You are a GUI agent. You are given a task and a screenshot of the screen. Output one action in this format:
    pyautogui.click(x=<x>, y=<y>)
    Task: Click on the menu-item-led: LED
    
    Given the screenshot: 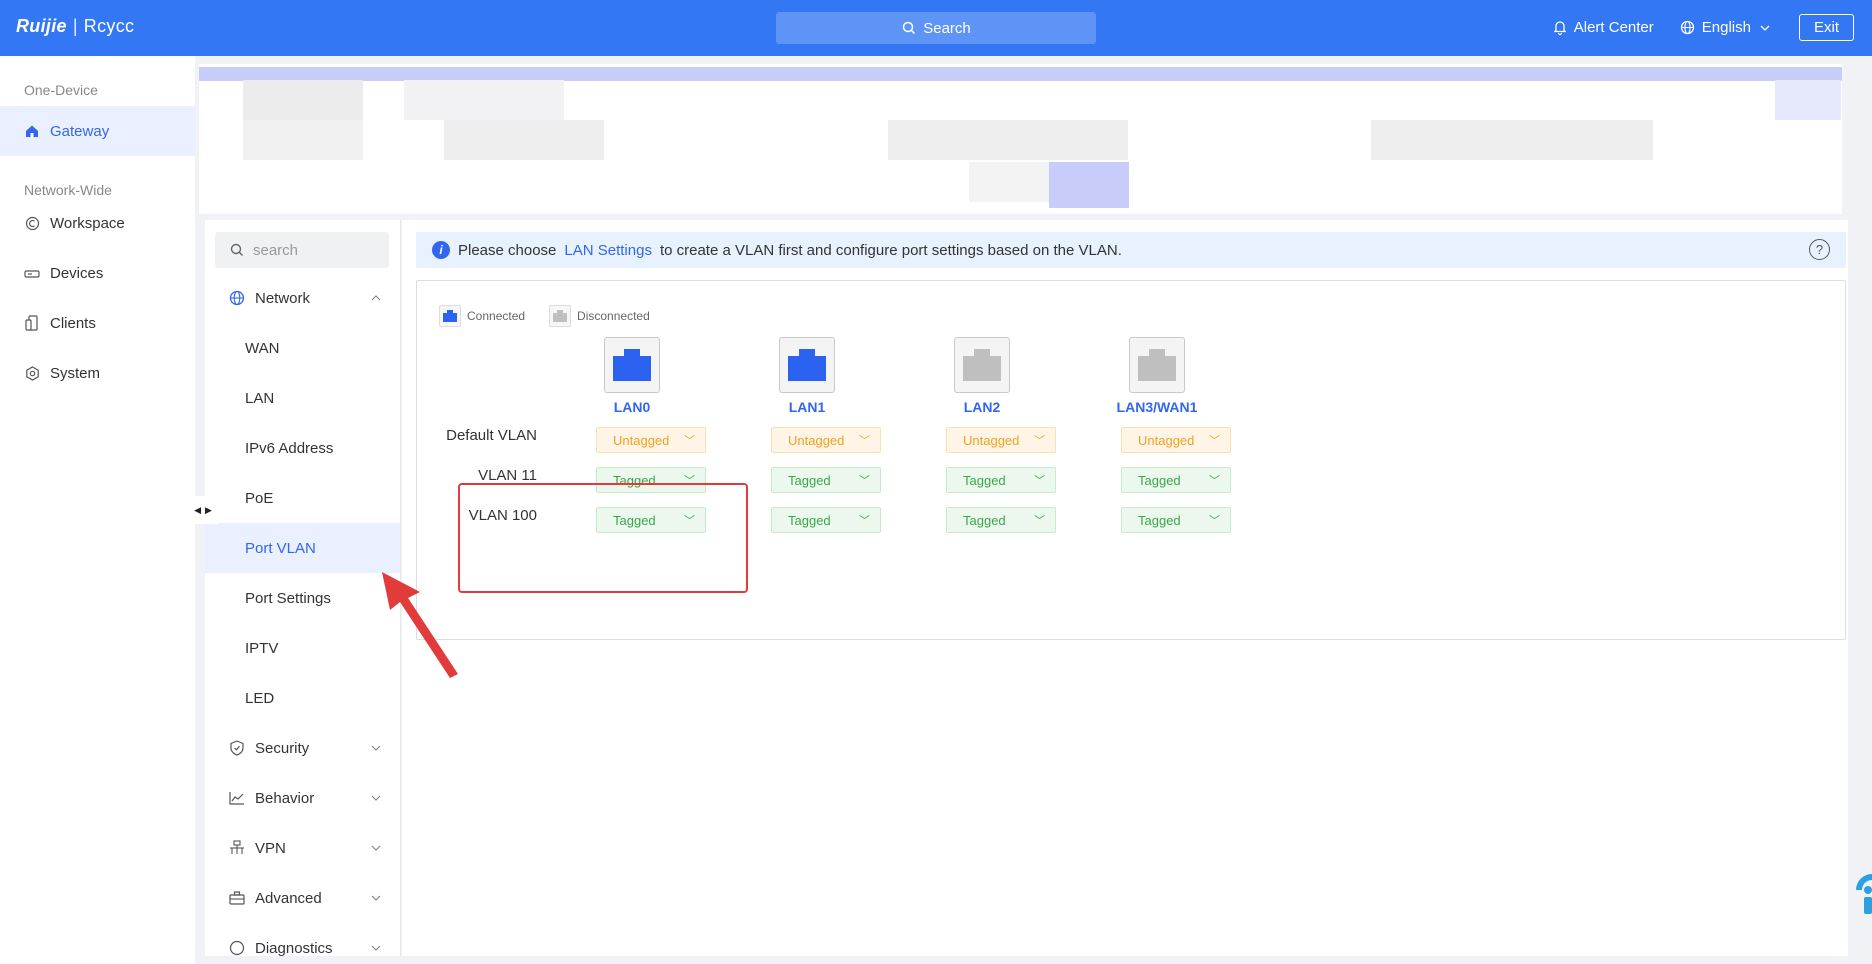 What is the action you would take?
    pyautogui.click(x=302, y=698)
    